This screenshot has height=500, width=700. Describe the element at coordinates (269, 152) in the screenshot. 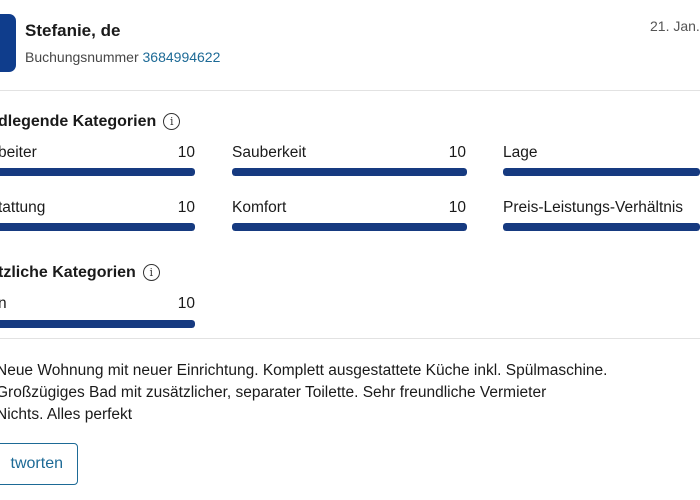

I see `category-label: Sauberkeit` at that location.